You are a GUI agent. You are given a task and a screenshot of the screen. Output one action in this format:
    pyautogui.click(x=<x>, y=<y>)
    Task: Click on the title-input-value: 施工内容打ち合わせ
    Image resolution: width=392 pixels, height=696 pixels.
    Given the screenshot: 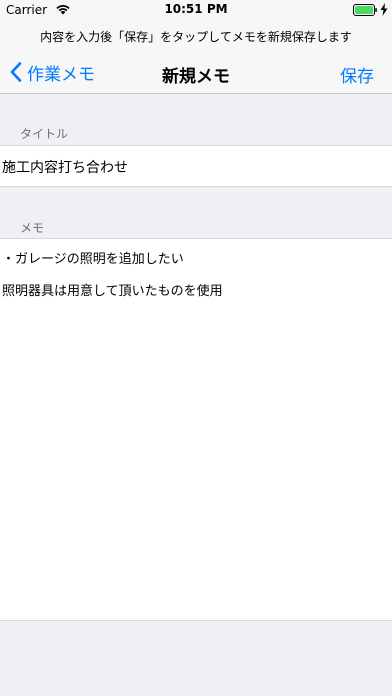 What is the action you would take?
    pyautogui.click(x=65, y=168)
    